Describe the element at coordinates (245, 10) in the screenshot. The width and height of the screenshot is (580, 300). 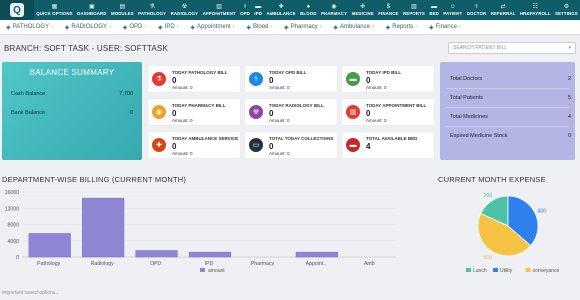
I see `nav-opd: ⚕ OPD` at that location.